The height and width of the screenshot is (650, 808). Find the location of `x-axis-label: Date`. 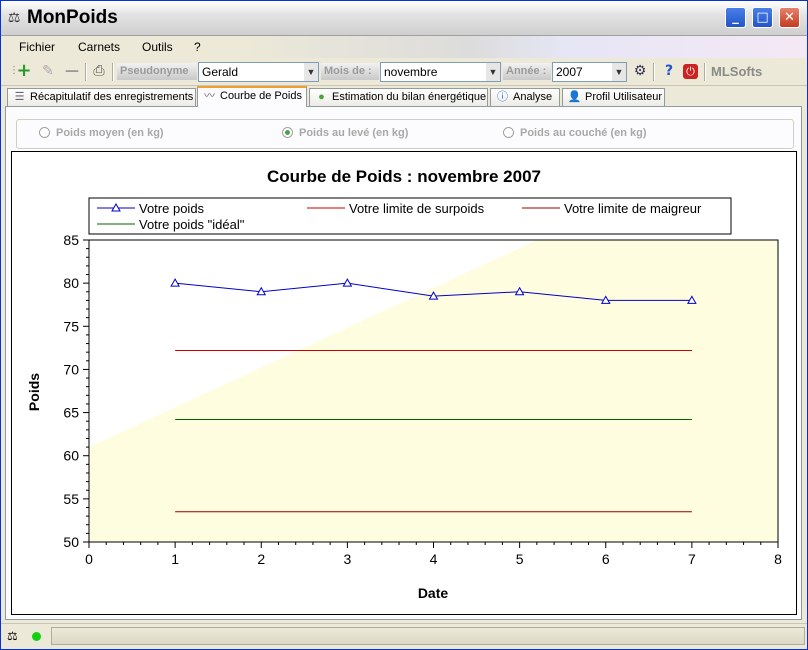

x-axis-label: Date is located at coordinates (433, 593).